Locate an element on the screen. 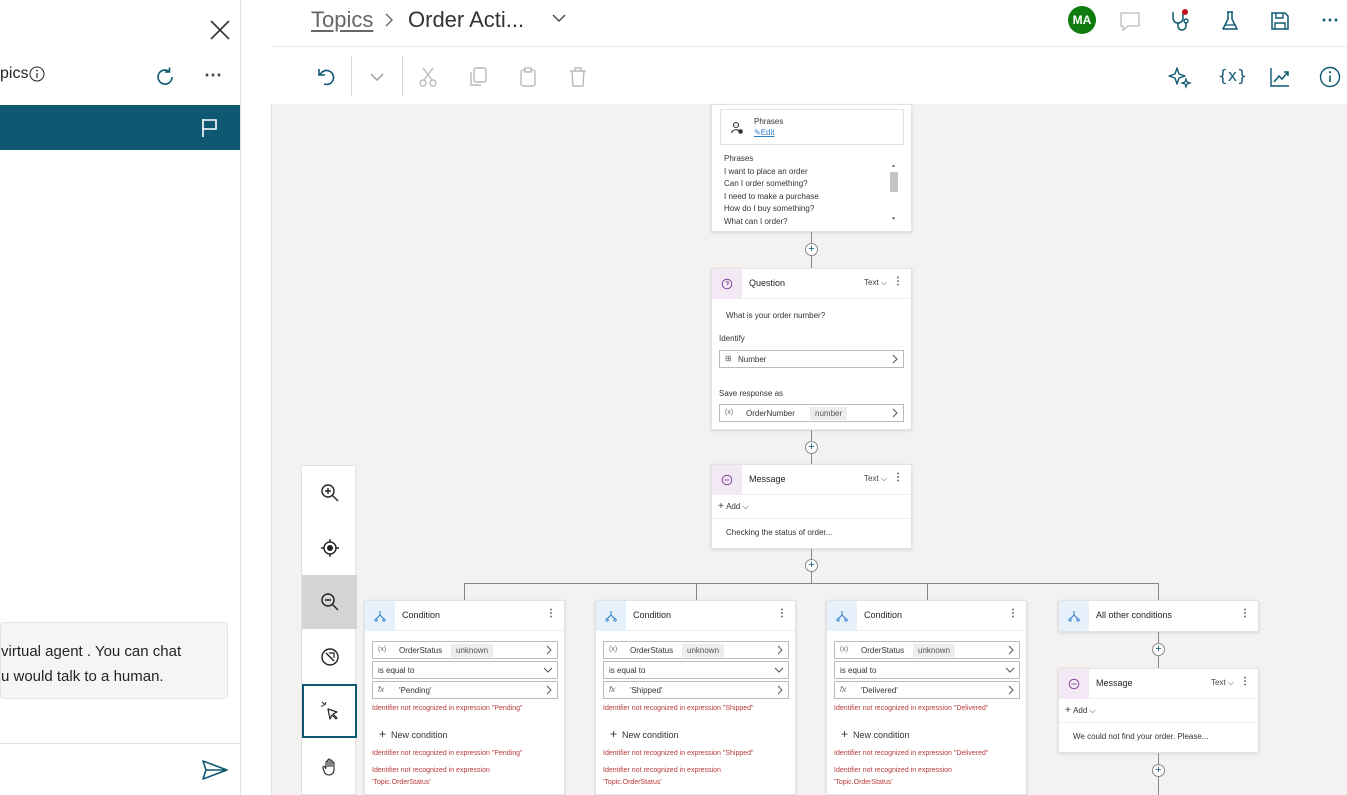  select-mode-button is located at coordinates (329, 711).